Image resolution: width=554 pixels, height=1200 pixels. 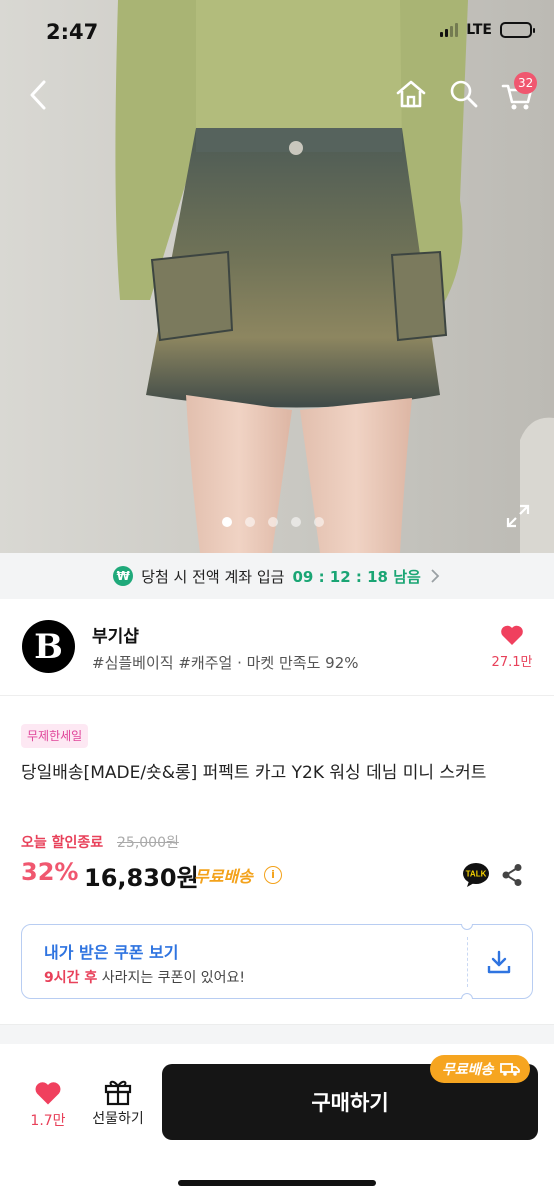 I want to click on sale-tag: 무제한세일, so click(x=55, y=736).